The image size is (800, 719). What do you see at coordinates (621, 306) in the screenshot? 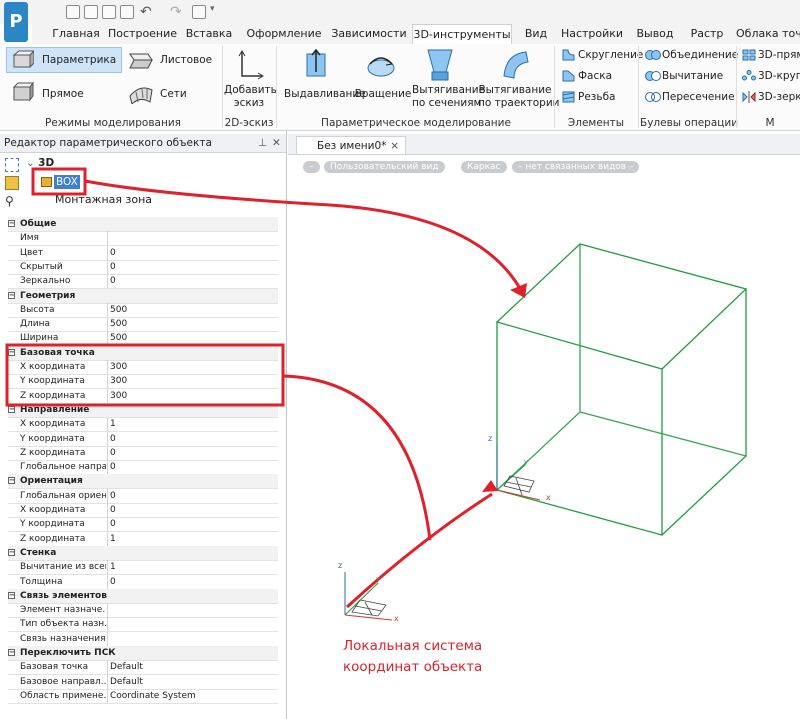
I see `box-top-face` at bounding box center [621, 306].